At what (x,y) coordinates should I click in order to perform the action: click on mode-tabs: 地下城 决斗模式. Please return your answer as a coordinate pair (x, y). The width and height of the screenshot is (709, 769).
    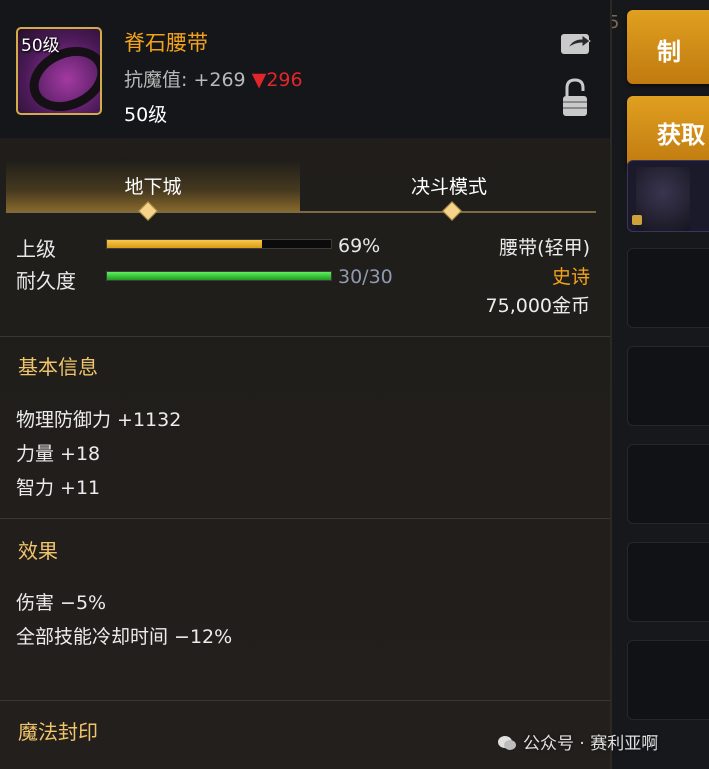
    Looking at the image, I should click on (301, 185).